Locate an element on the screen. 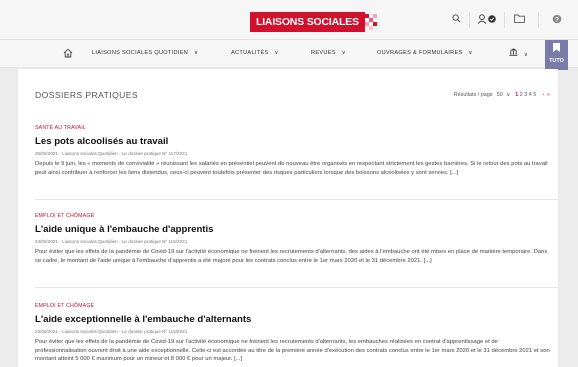  top-bar: LIAISONS SOCIALES ? is located at coordinates (289, 20).